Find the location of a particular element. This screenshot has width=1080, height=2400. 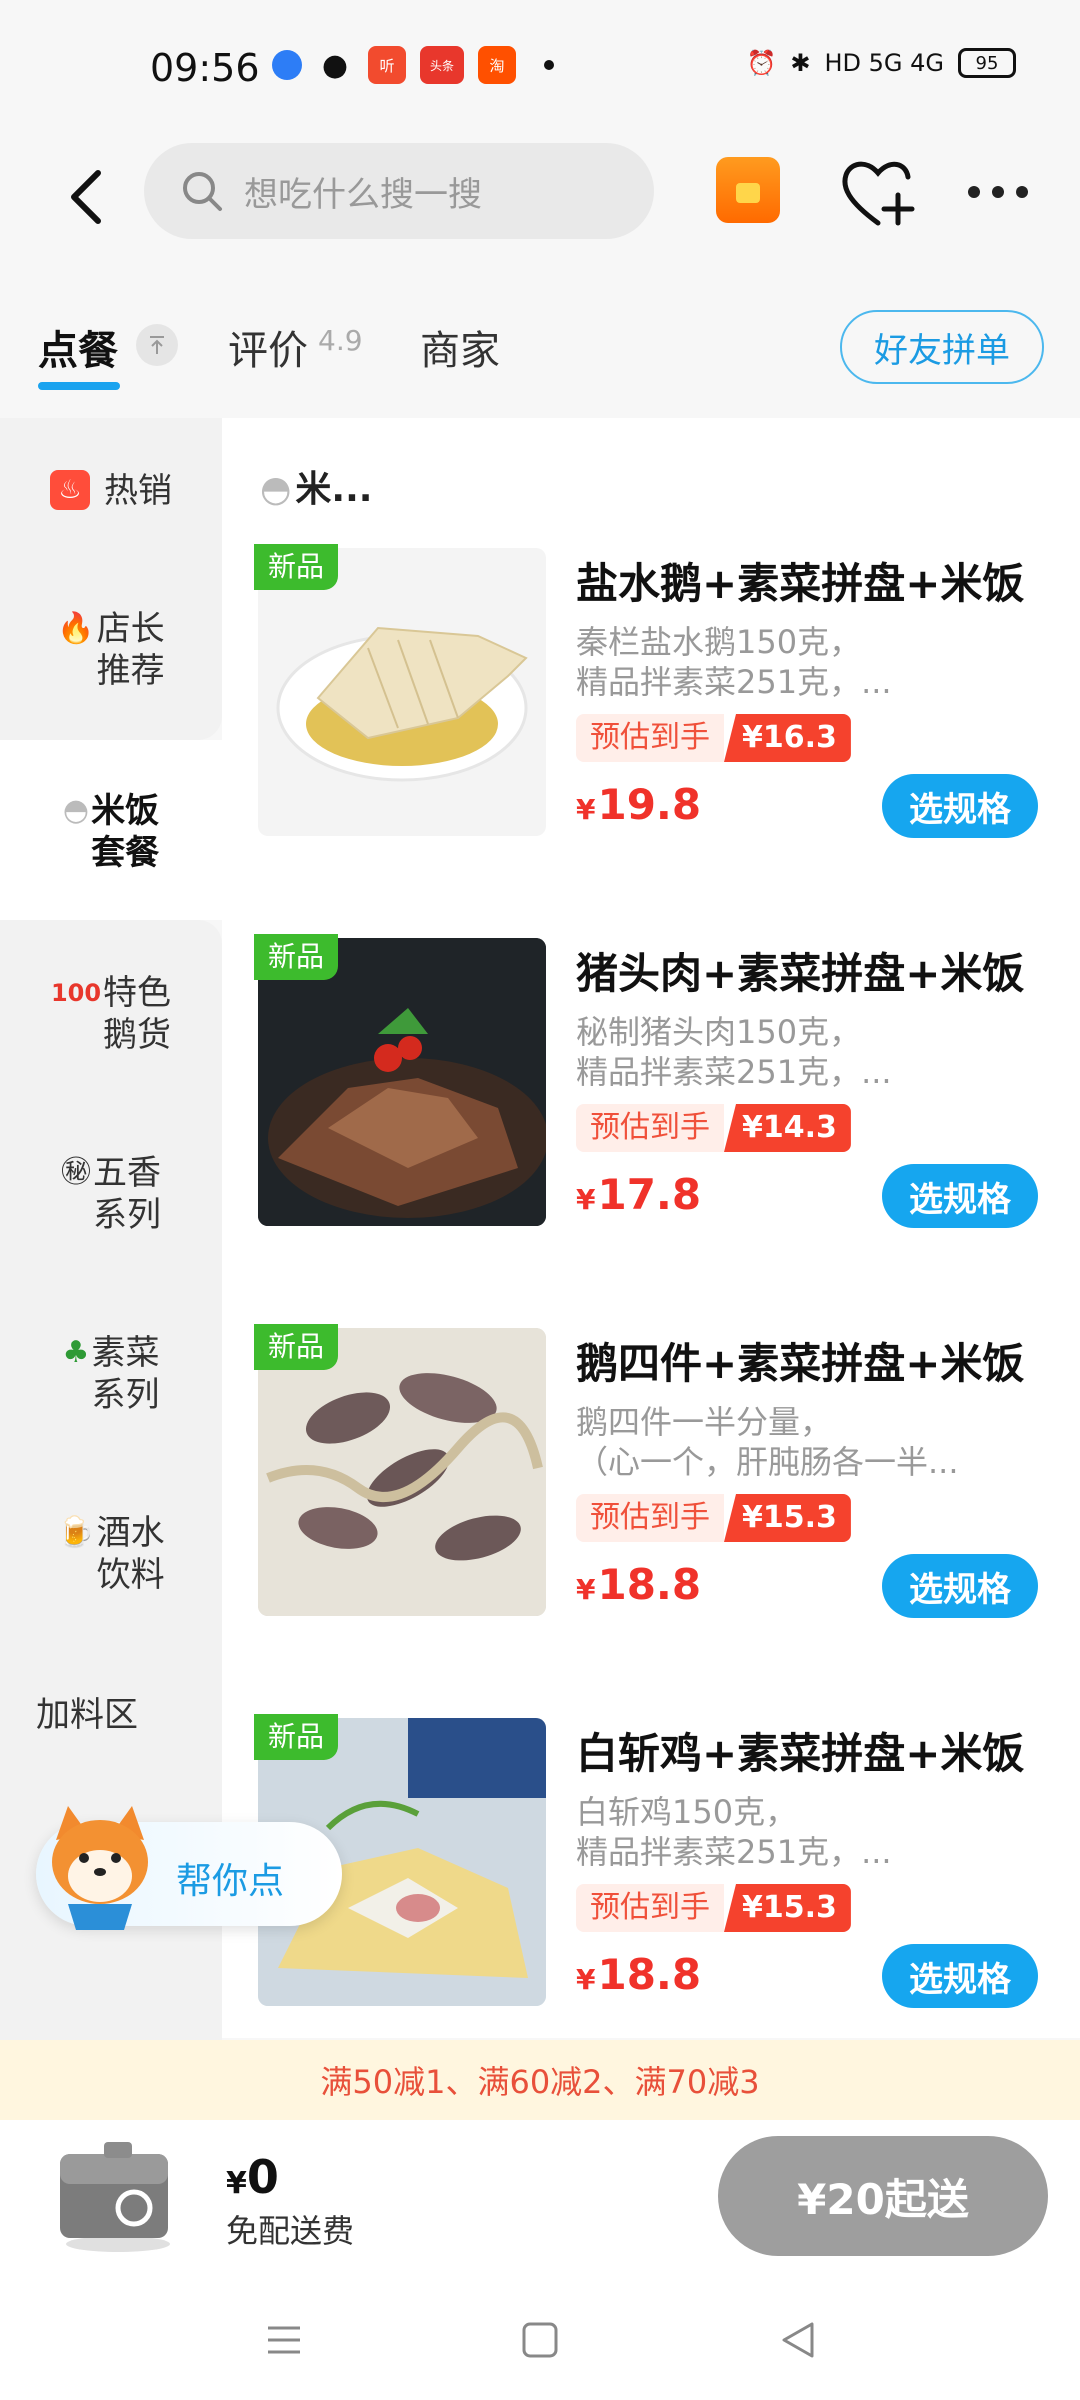

dish-price: ¥18.8 is located at coordinates (639, 1974).